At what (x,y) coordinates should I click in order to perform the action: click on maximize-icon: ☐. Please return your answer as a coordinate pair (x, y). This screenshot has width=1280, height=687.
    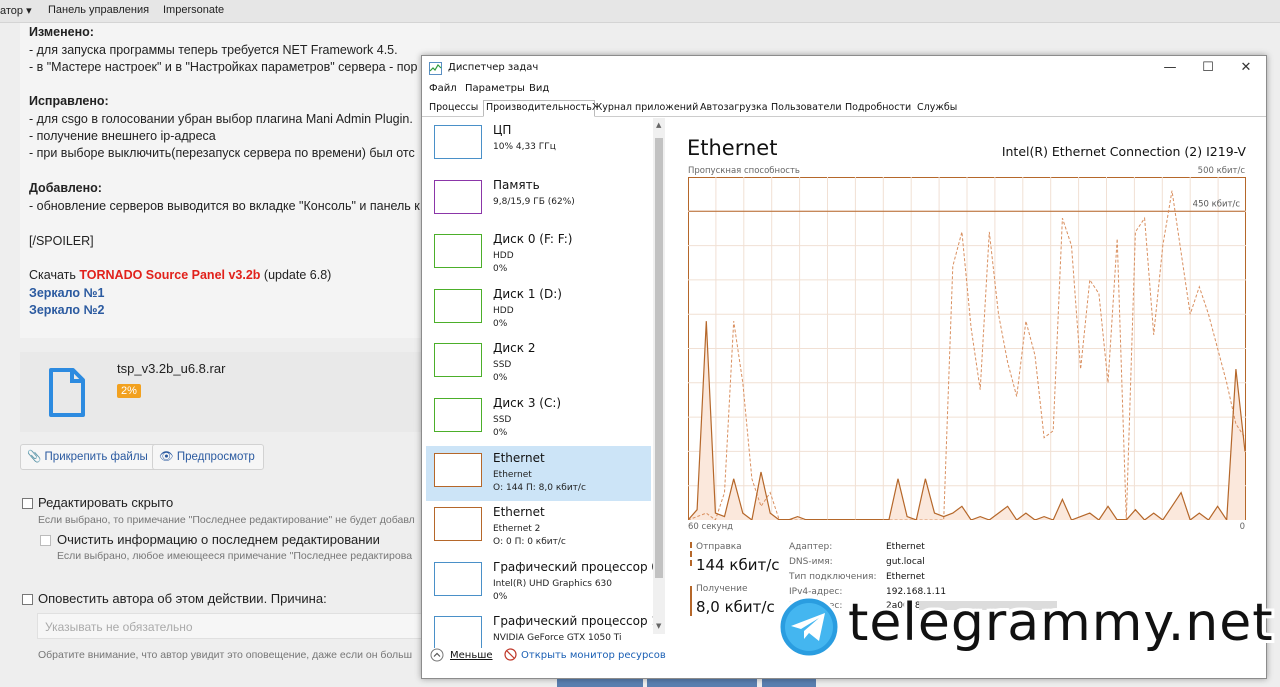
    Looking at the image, I should click on (1208, 68).